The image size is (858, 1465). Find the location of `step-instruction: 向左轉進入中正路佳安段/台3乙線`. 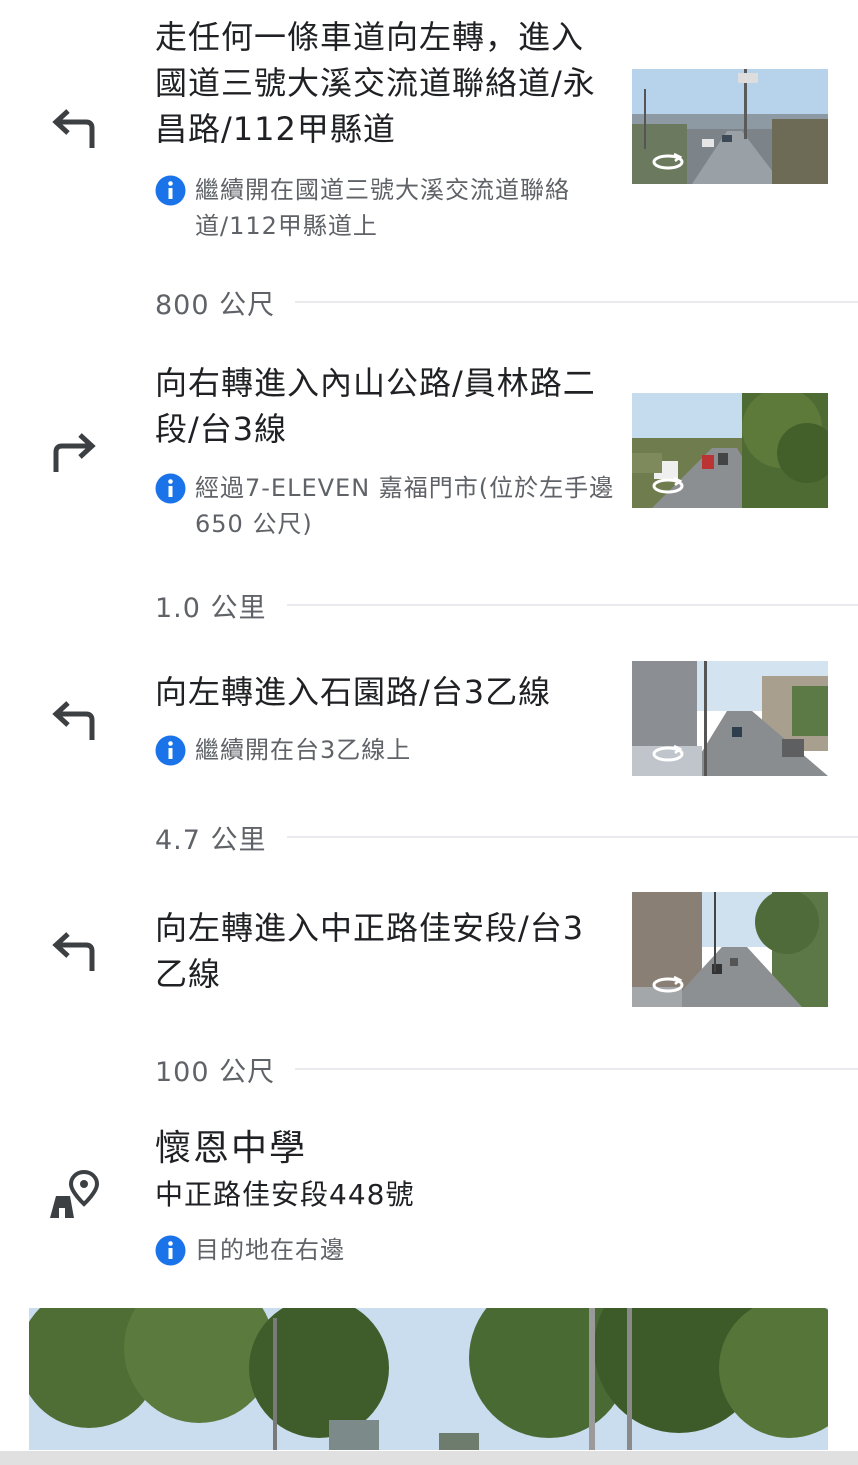

step-instruction: 向左轉進入中正路佳安段/台3乙線 is located at coordinates (370, 951).